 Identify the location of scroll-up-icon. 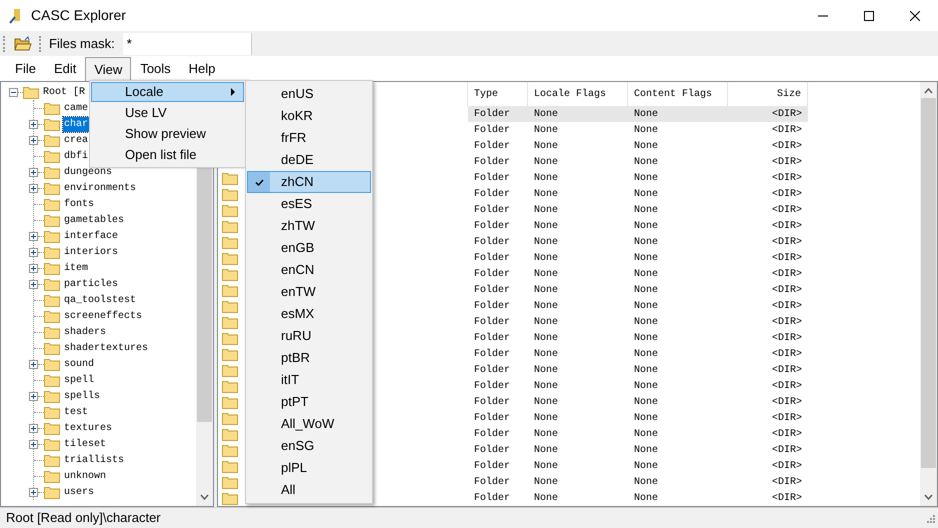
(928, 91).